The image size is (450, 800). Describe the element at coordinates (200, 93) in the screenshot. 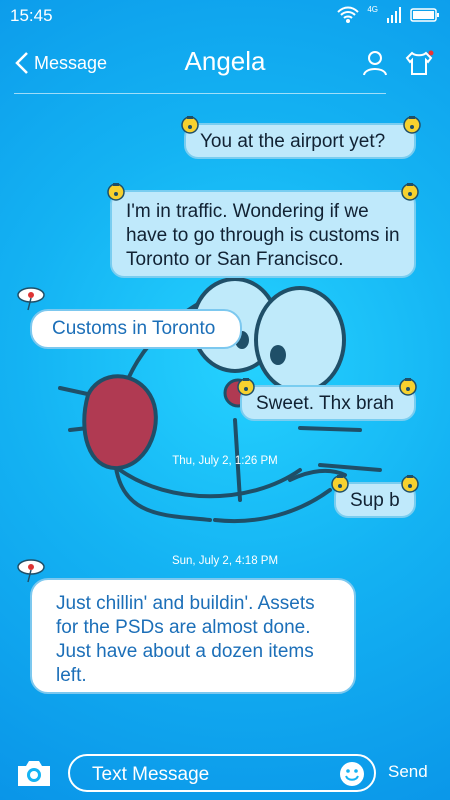

I see `header-divider` at that location.